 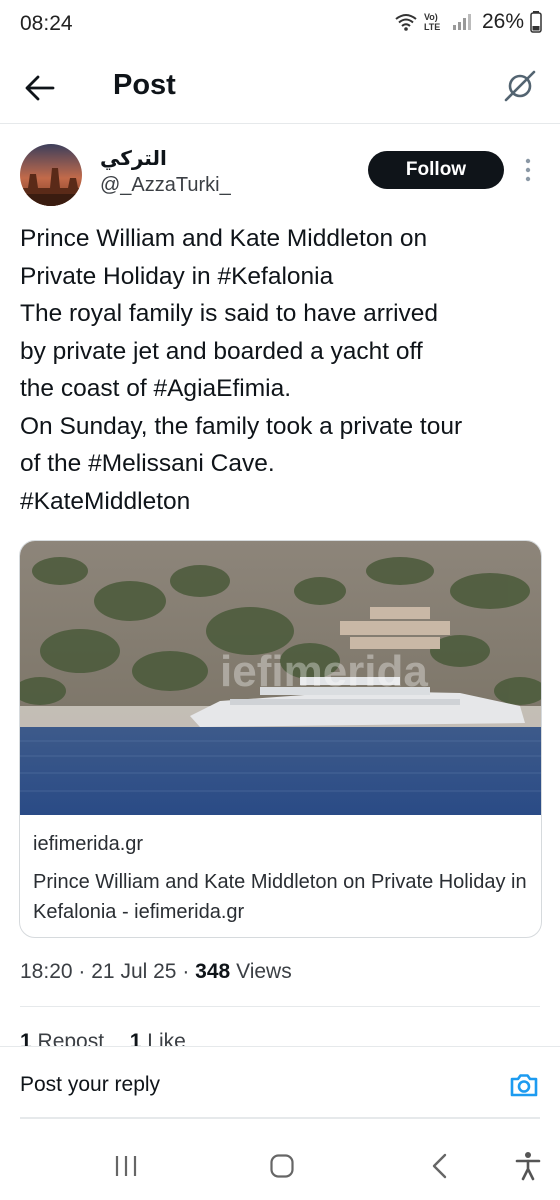 What do you see at coordinates (147, 463) in the screenshot?
I see `tweet-line: of the #Melissani Cave.` at bounding box center [147, 463].